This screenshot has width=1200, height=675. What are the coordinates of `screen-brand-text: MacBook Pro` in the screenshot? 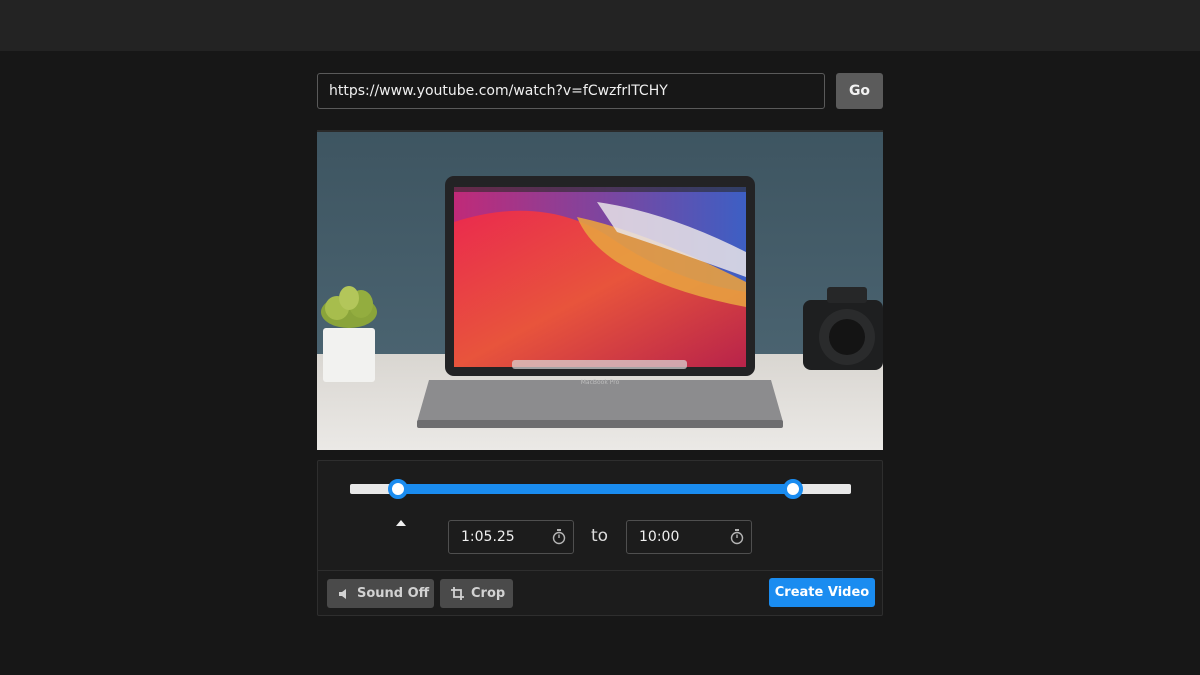 It's located at (600, 382).